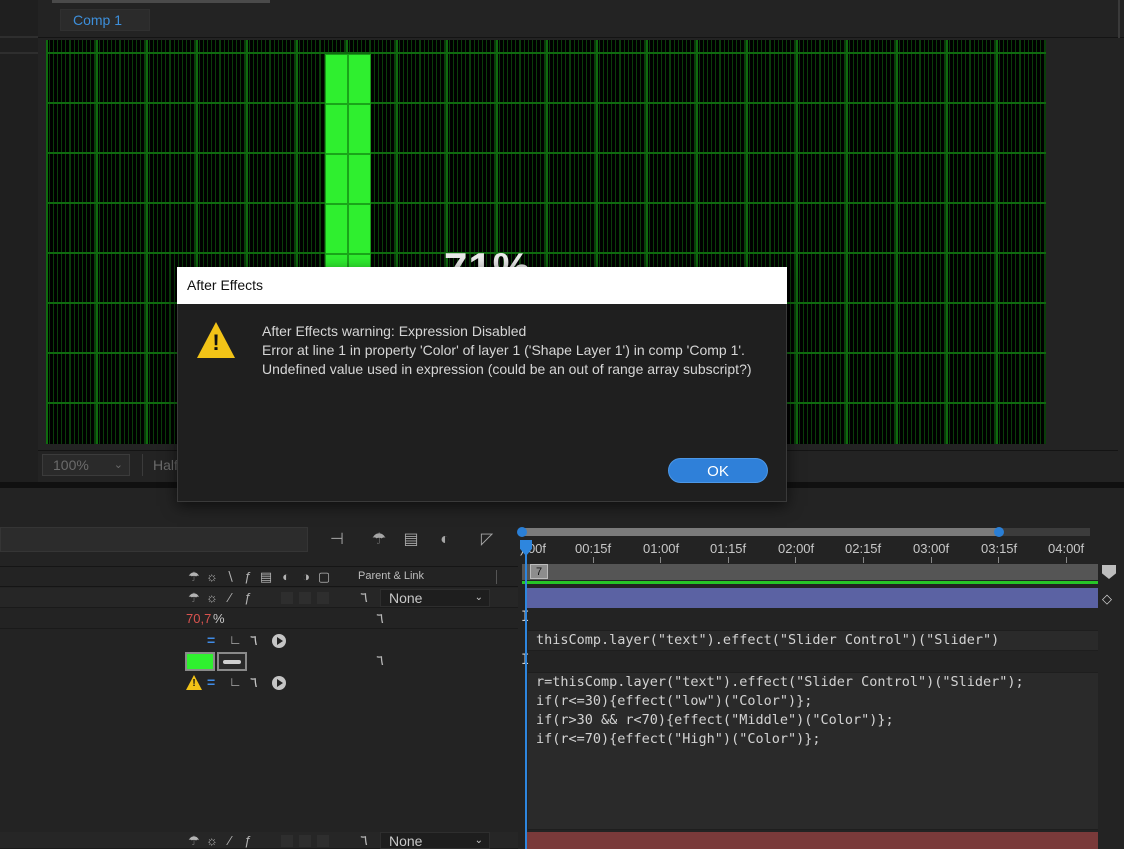 The height and width of the screenshot is (849, 1124). Describe the element at coordinates (718, 470) in the screenshot. I see `ok-button: OK` at that location.